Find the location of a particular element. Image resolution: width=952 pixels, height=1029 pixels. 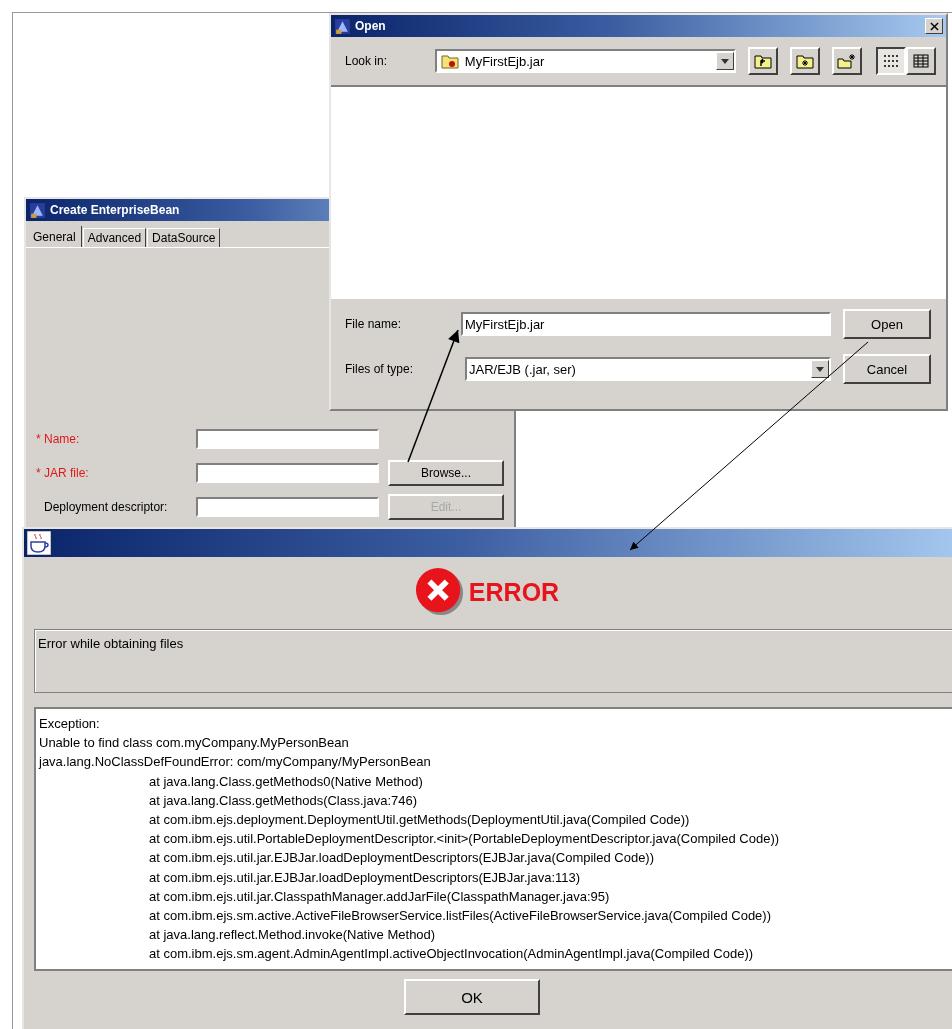

stack-trace-line: at com.ibm.ejs.sm.active.ActiveFileBrowserService.listFiles(ActiveFileBrowserService.java(Compiled Code)) is located at coordinates (460, 916).